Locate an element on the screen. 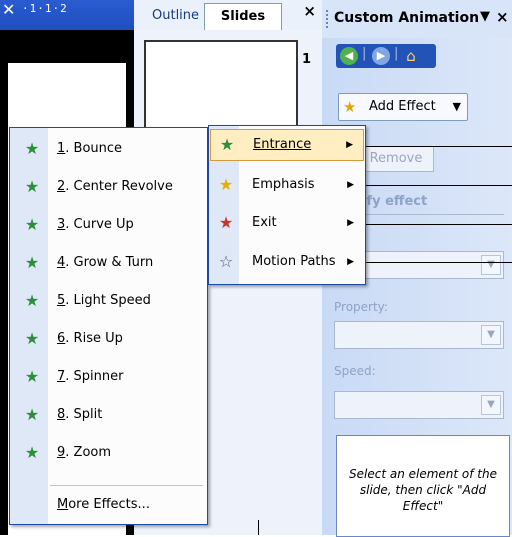 This screenshot has width=512, height=537. add-effect-button: ★ Add Effect ▼ is located at coordinates (403, 107).